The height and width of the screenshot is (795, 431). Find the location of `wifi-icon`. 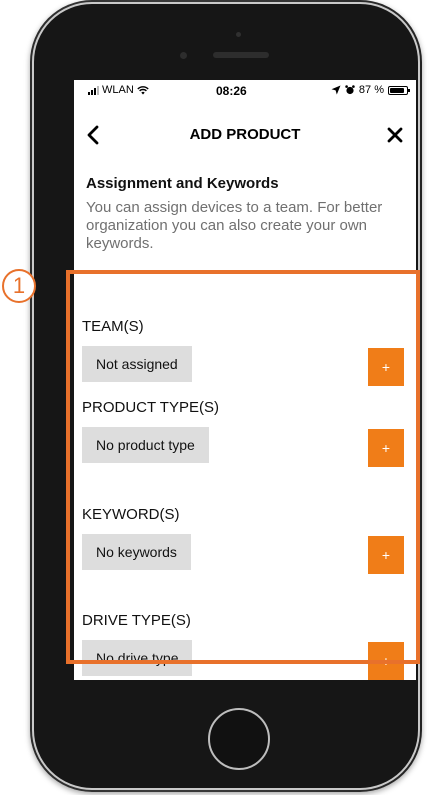

wifi-icon is located at coordinates (143, 89).